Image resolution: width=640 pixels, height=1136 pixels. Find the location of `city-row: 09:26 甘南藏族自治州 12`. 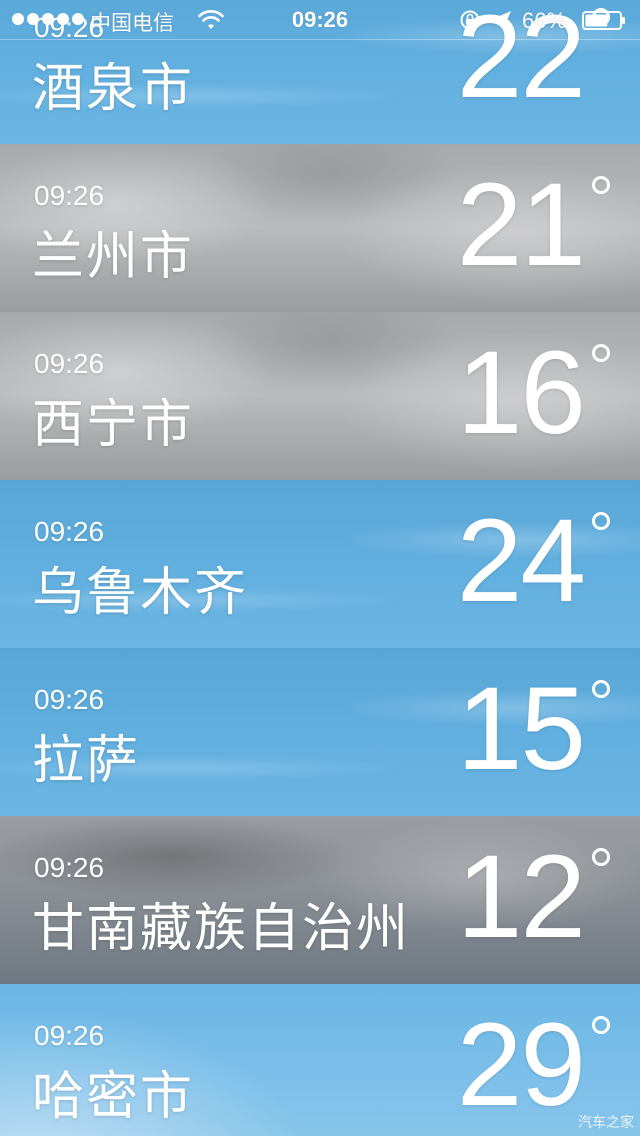

city-row: 09:26 甘南藏族自治州 12 is located at coordinates (320, 900).